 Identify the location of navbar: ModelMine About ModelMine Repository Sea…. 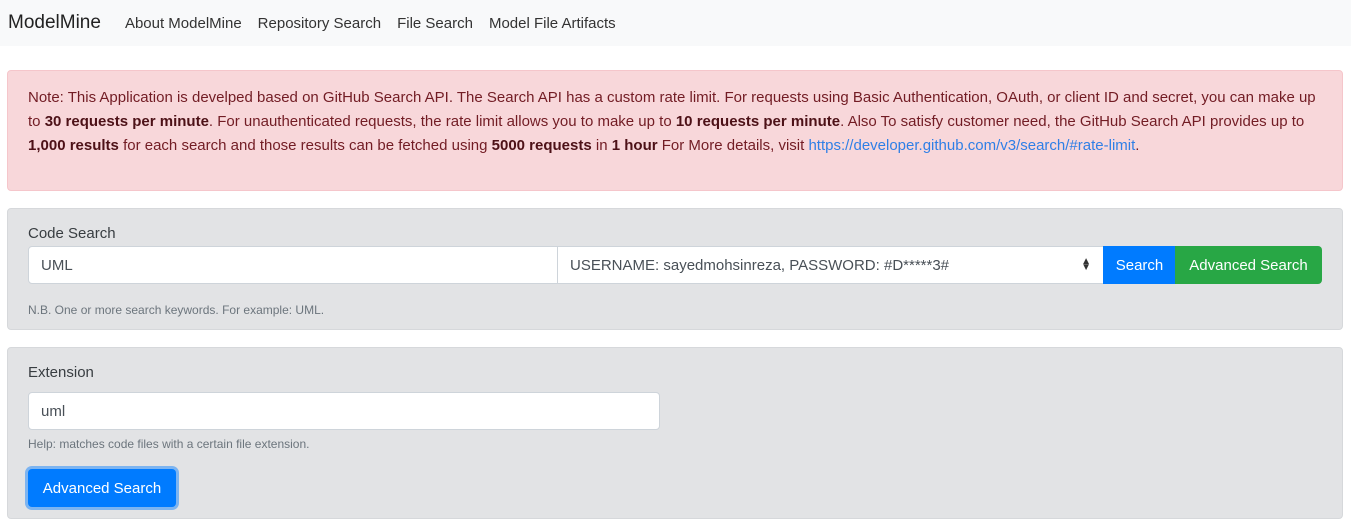
(675, 23).